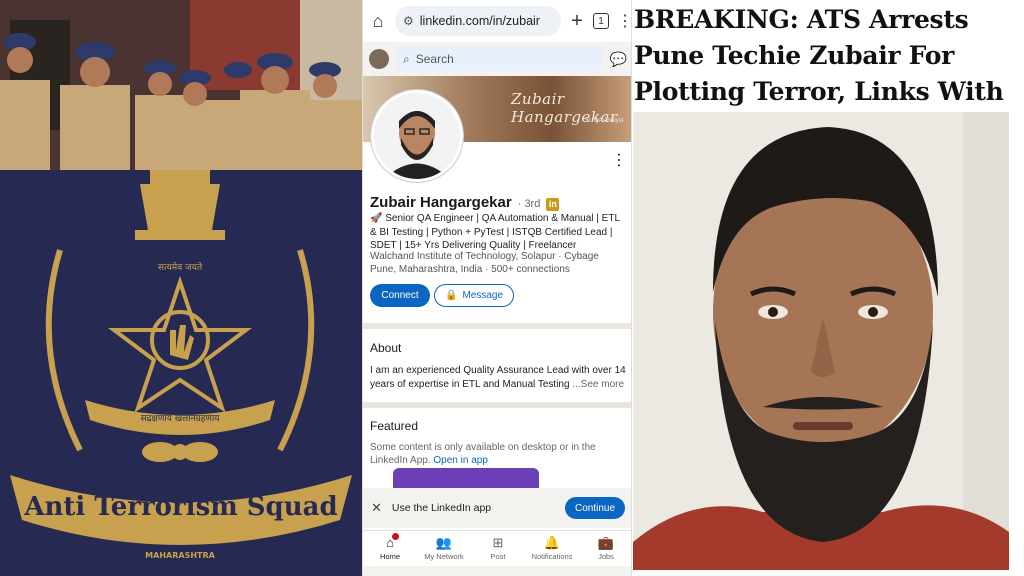  Describe the element at coordinates (606, 542) in the screenshot. I see `briefcase-icon: 💼` at that location.